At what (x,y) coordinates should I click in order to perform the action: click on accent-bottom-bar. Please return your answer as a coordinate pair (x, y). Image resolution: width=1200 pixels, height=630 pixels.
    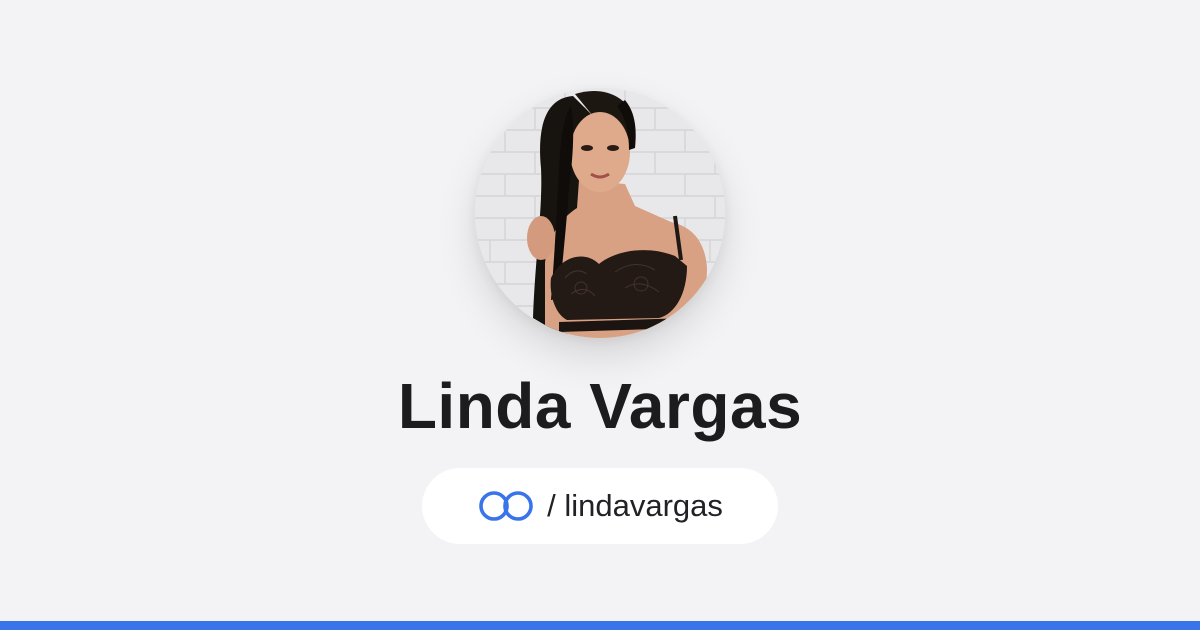
    Looking at the image, I should click on (600, 625).